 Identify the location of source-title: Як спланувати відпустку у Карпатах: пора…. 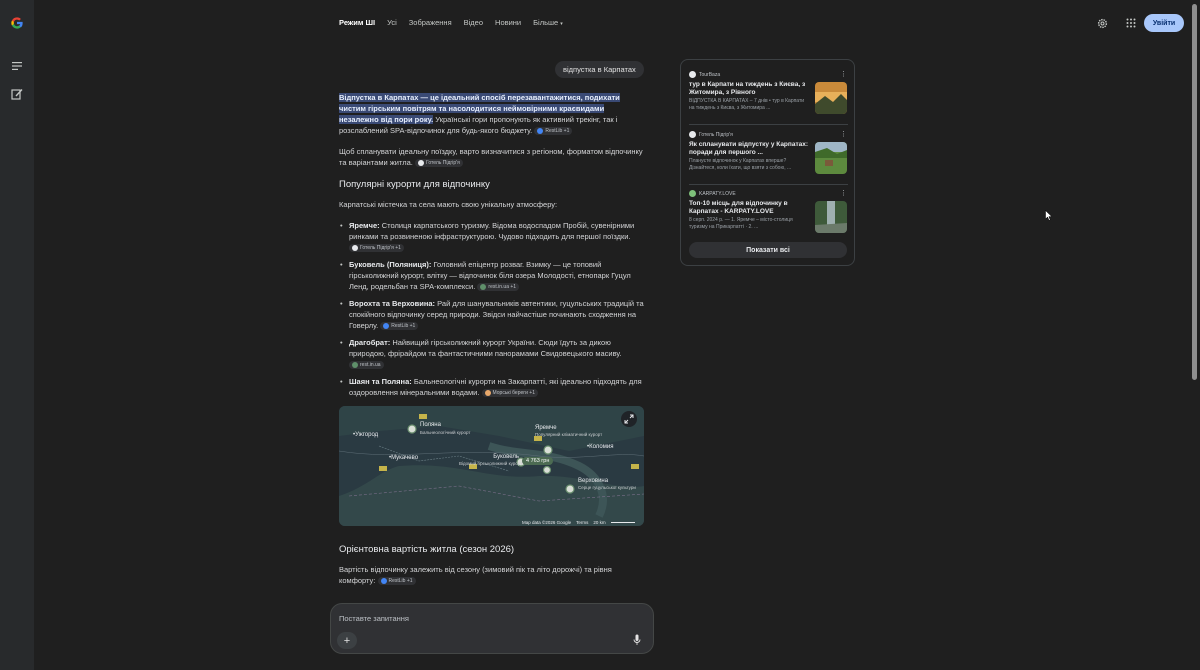
(749, 149).